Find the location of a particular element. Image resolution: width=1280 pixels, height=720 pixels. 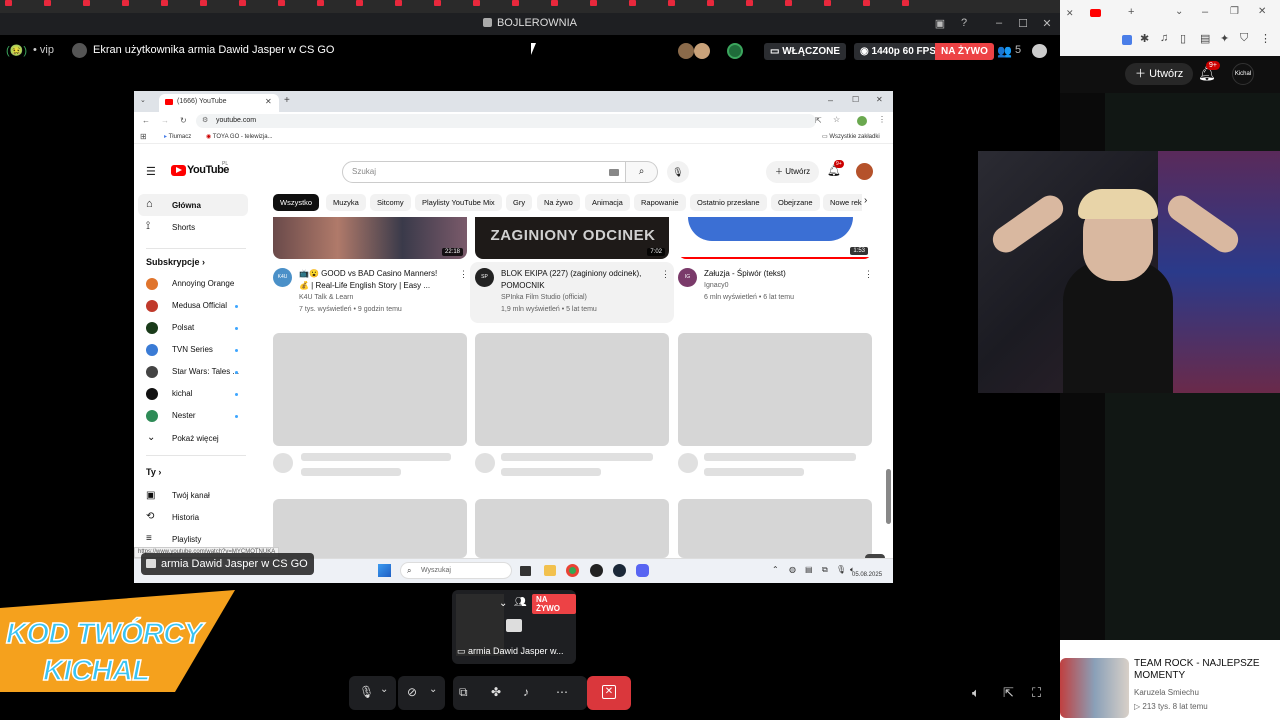

video-channel: Ignacy0 is located at coordinates (716, 285).